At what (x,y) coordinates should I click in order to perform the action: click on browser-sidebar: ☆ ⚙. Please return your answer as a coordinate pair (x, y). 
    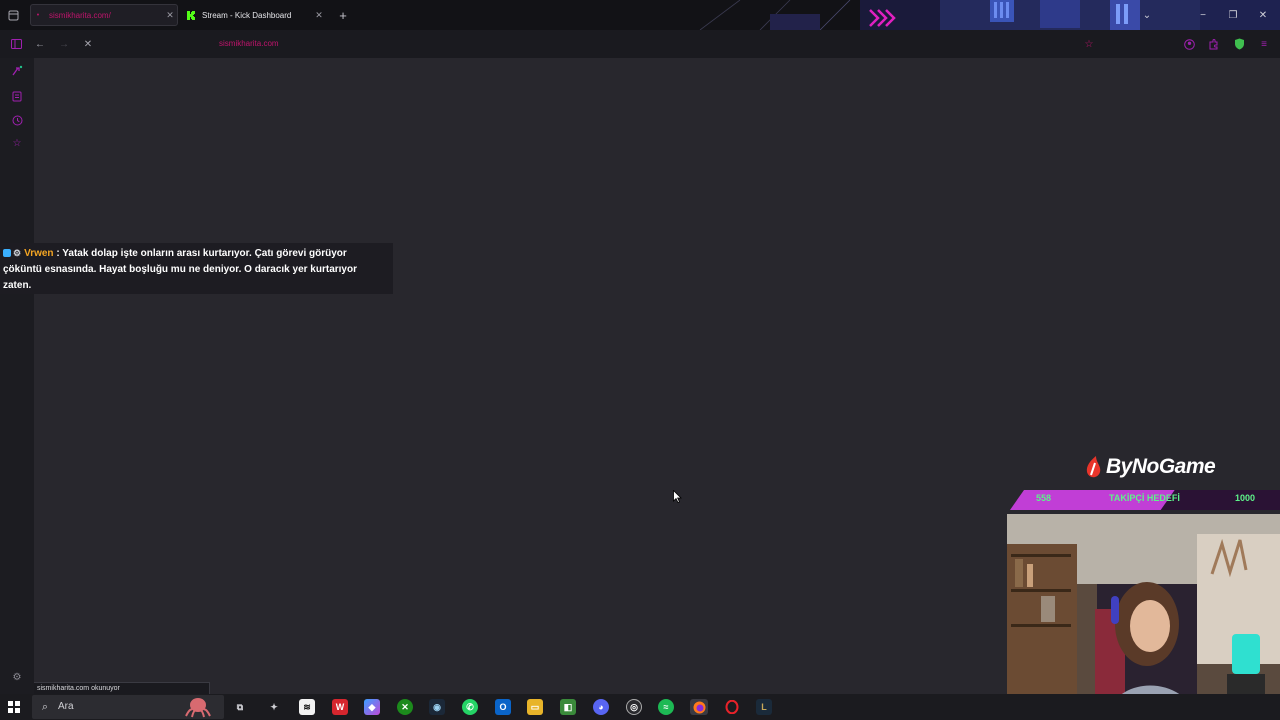
    Looking at the image, I should click on (17, 376).